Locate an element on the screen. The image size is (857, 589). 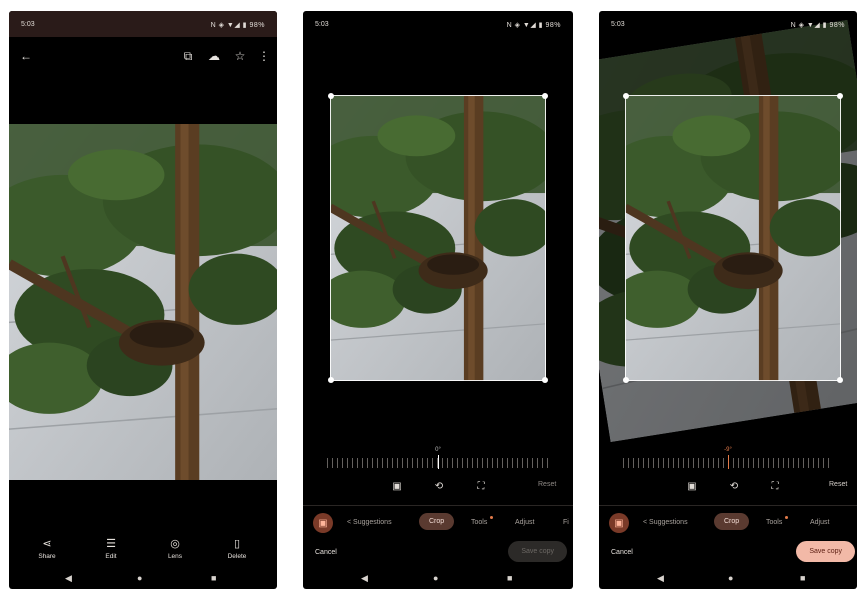
editor-tab-row: ▣ < Suggestions Crop Tools Adjust Fi is located at coordinates (438, 521).